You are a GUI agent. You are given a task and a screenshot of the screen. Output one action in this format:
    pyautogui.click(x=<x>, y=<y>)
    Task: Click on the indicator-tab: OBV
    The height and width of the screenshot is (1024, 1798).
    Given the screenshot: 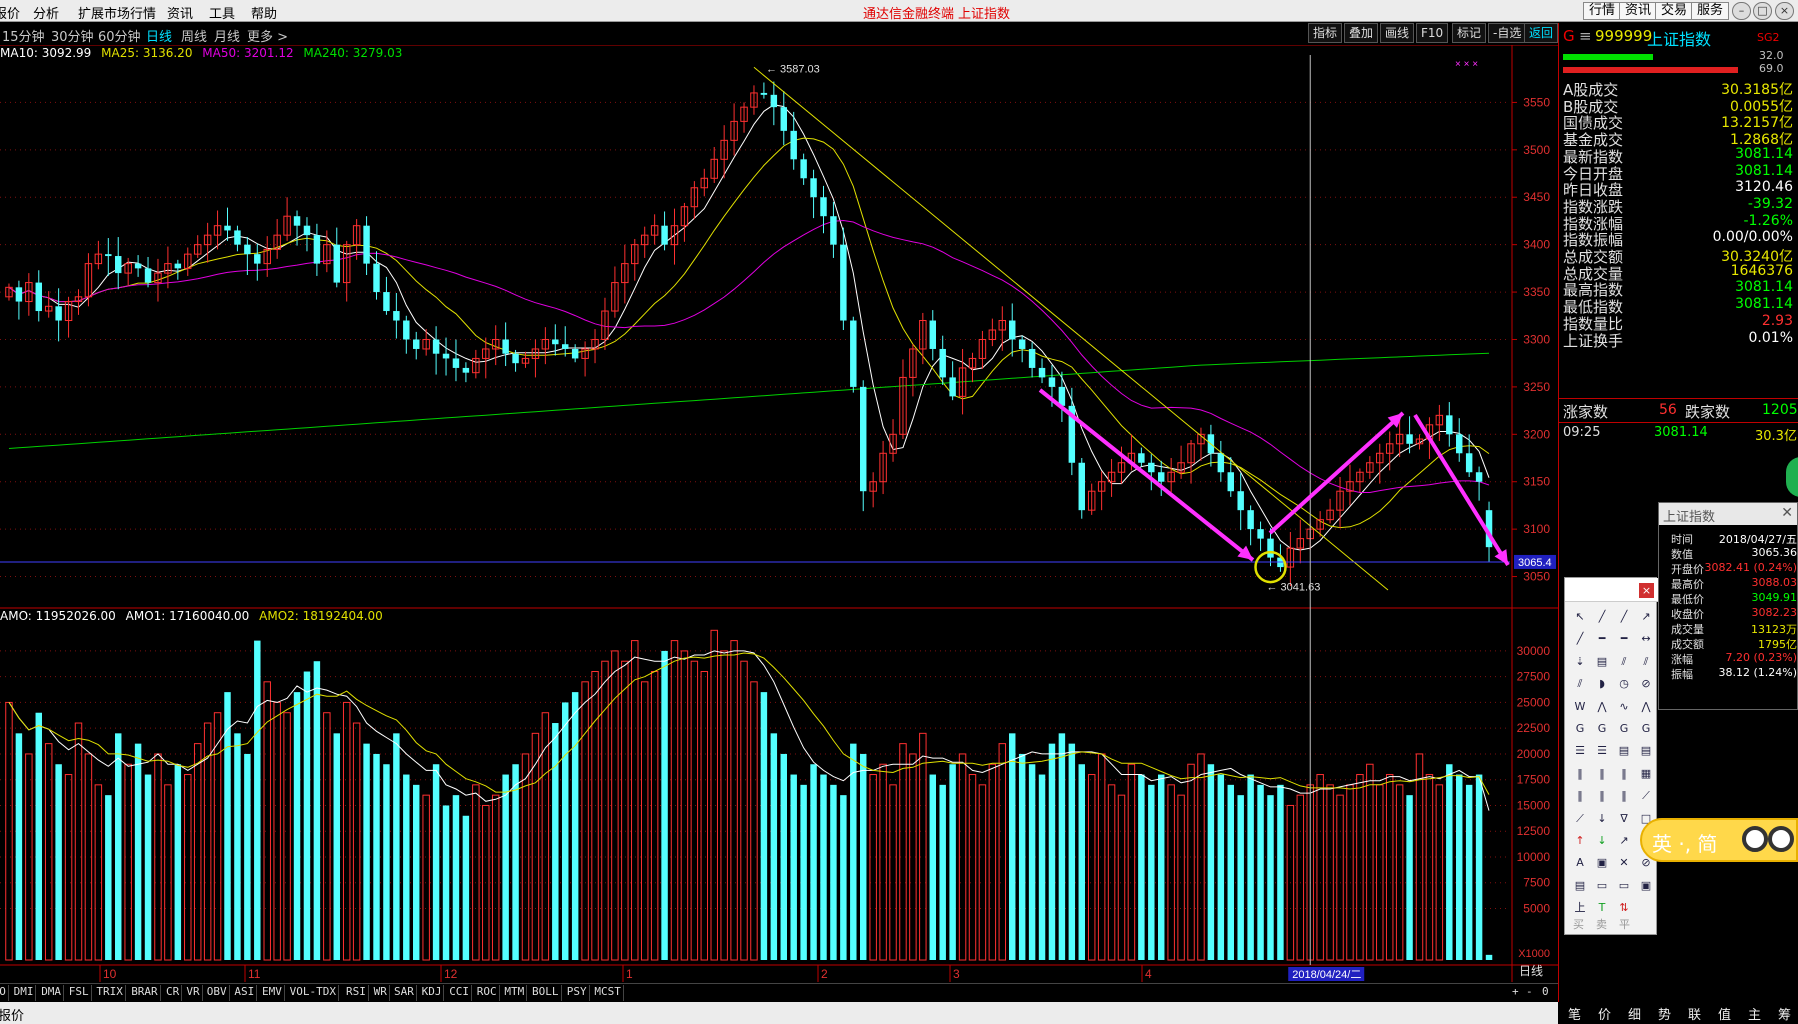 What is the action you would take?
    pyautogui.click(x=217, y=993)
    